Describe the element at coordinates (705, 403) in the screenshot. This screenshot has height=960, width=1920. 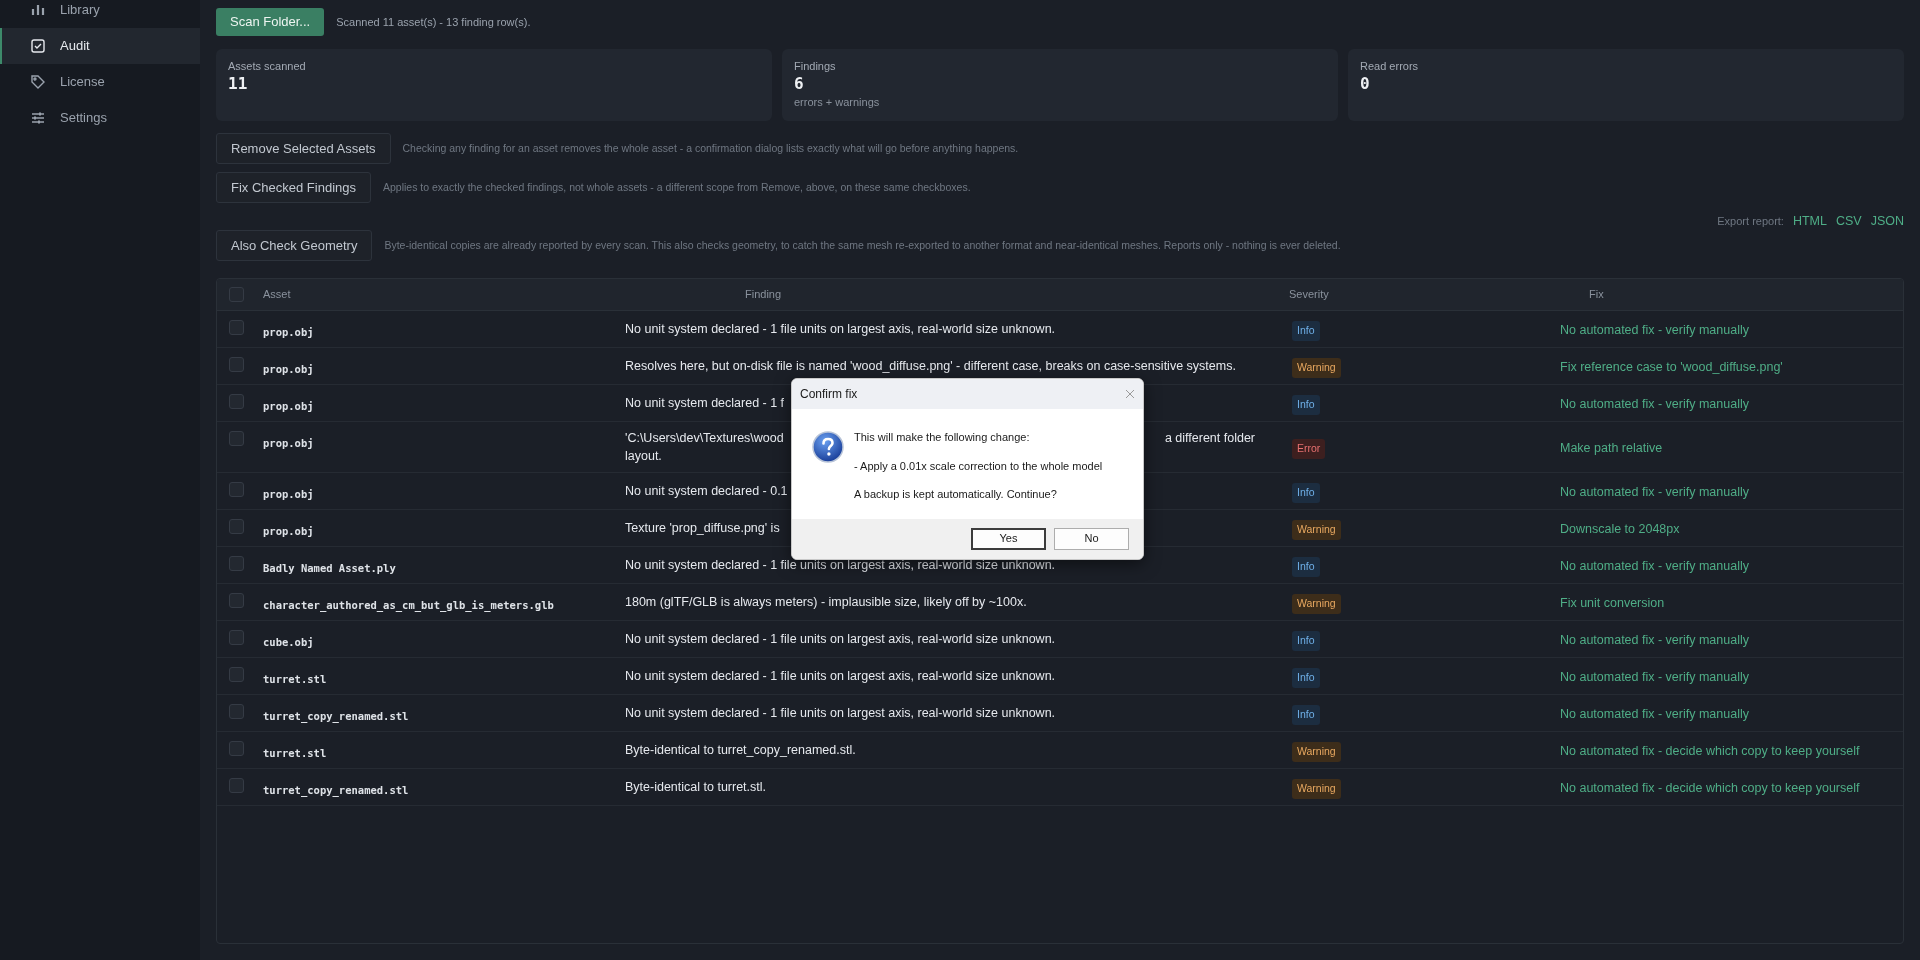
I see `finding-text: No unit system declared - 1 f` at that location.